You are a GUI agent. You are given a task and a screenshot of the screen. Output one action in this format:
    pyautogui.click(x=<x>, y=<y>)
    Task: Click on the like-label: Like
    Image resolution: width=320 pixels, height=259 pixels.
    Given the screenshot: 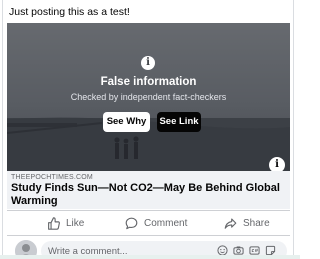 What is the action you would take?
    pyautogui.click(x=75, y=223)
    